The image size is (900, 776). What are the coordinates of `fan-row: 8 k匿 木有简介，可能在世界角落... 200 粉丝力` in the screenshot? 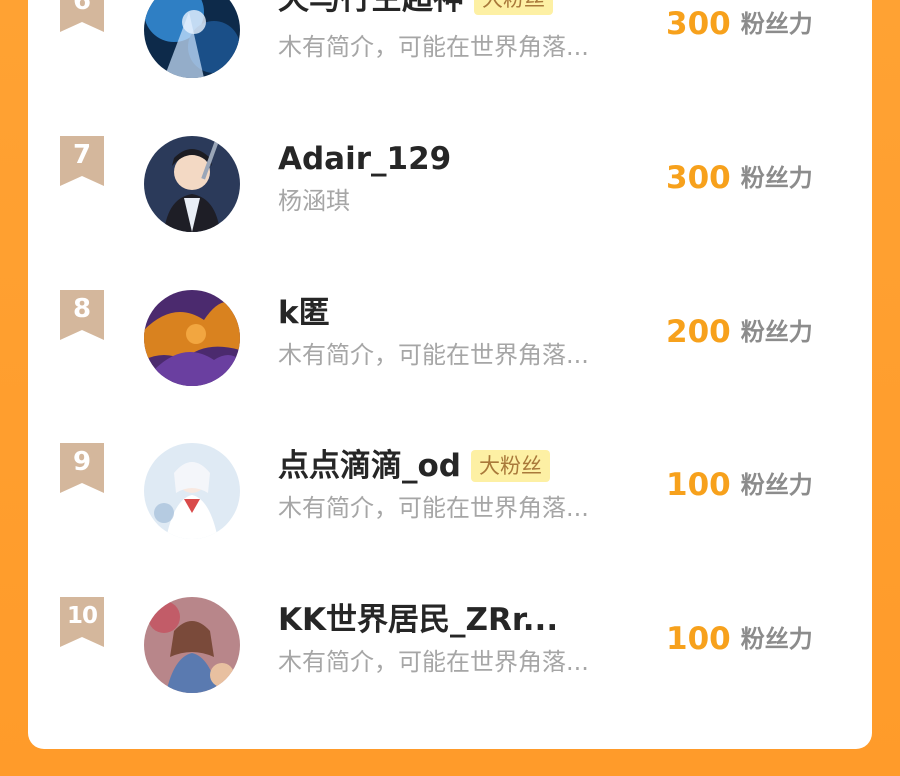 It's located at (450, 345).